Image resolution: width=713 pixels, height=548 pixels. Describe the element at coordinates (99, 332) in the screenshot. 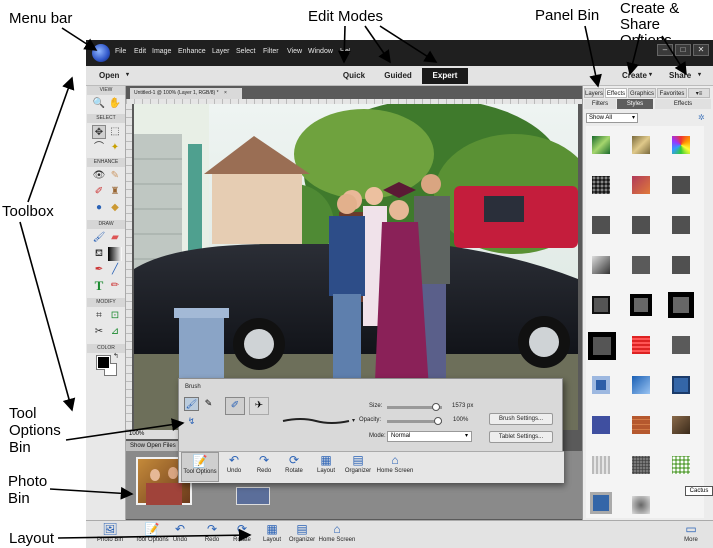

I see `content-aware-move-icon: ✂` at that location.